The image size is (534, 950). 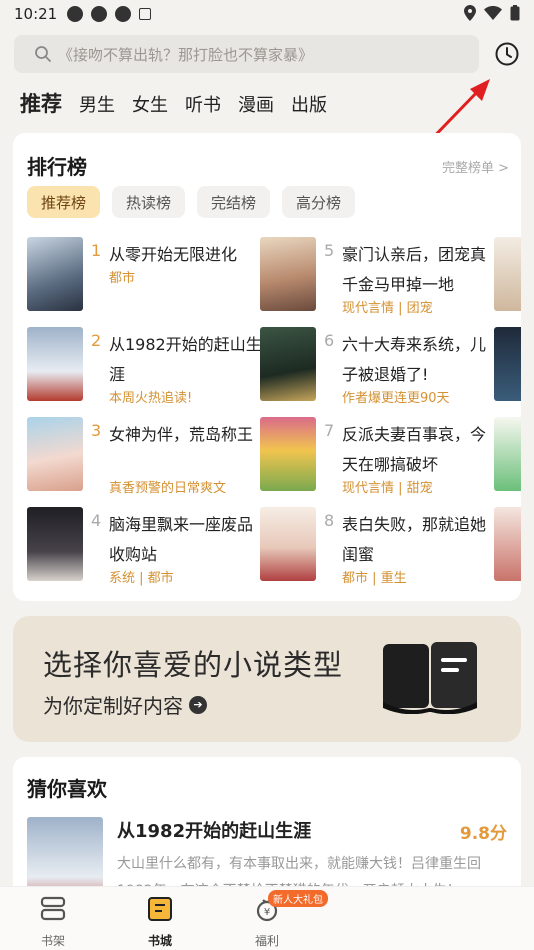 What do you see at coordinates (159, 941) in the screenshot?
I see `nav-bookstore-label: 书城` at bounding box center [159, 941].